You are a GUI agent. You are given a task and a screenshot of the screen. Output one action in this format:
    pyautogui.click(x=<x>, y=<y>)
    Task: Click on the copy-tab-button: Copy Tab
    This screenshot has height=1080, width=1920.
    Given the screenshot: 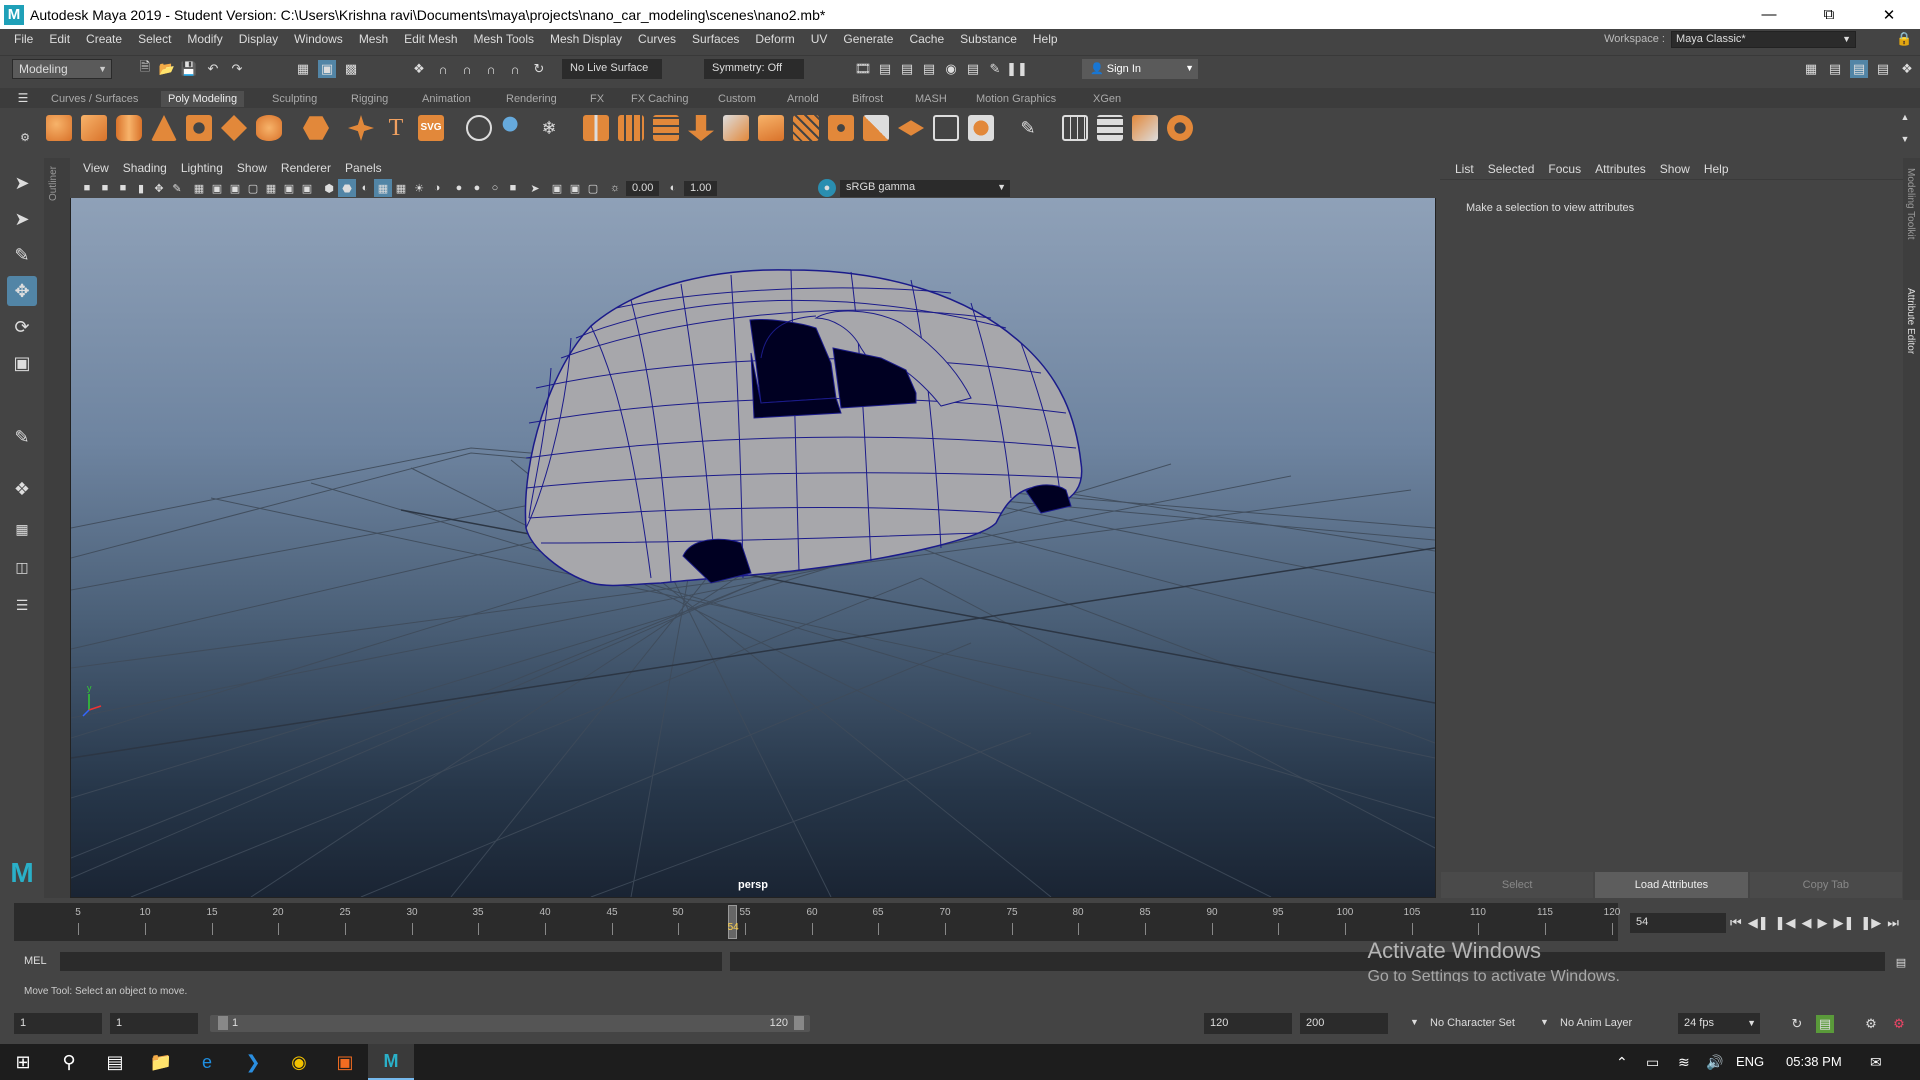 What is the action you would take?
    pyautogui.click(x=1825, y=885)
    